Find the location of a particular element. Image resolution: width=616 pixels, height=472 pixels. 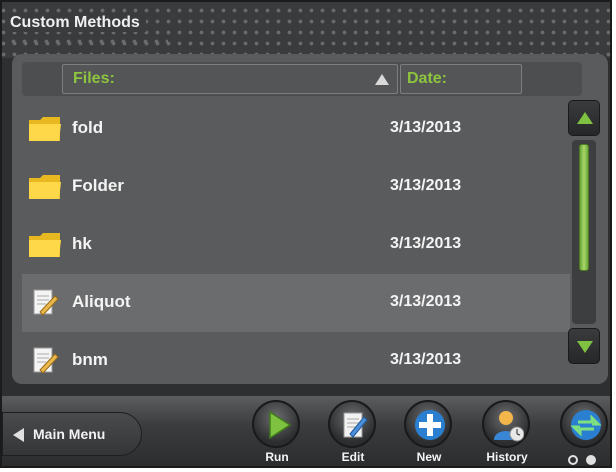

column-header-files-label: Files: is located at coordinates (94, 78).